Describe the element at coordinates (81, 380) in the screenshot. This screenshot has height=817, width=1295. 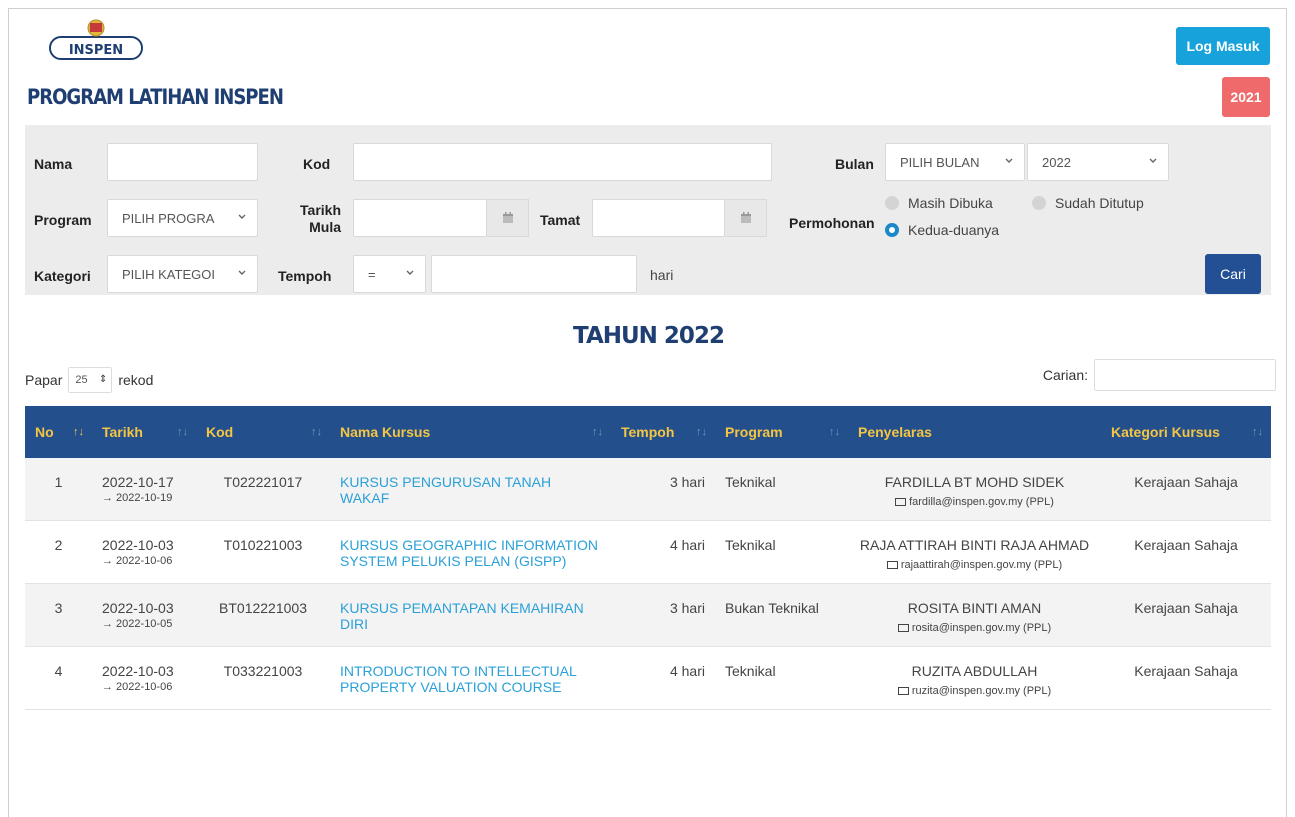
I see `page-length-value: 25` at that location.